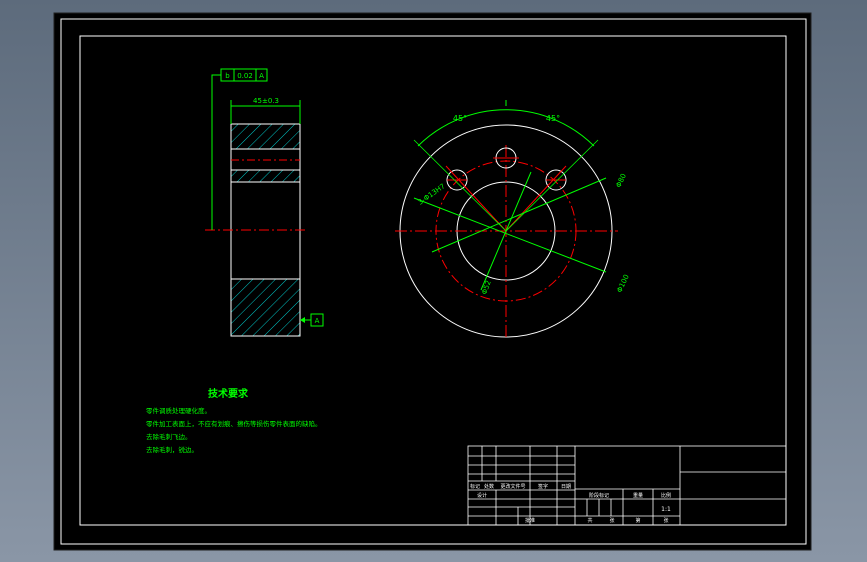 This screenshot has height=562, width=867. I want to click on tb-total: 共, so click(589, 520).